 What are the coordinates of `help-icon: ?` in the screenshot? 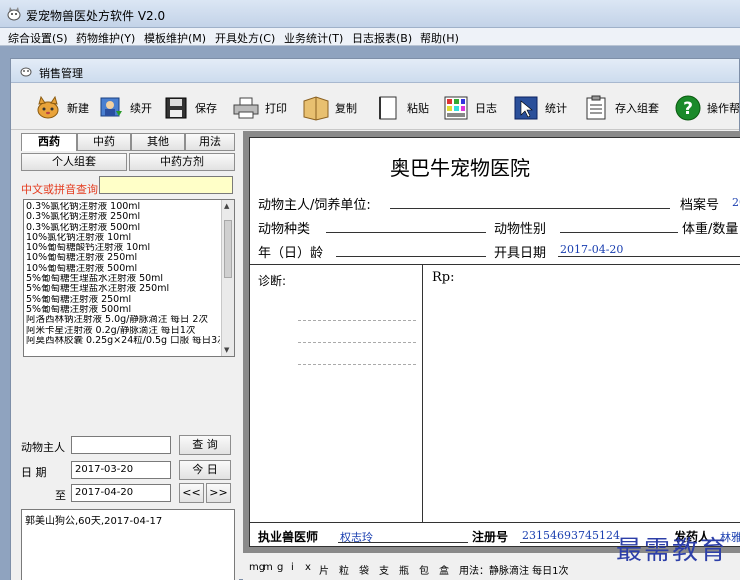 It's located at (688, 108).